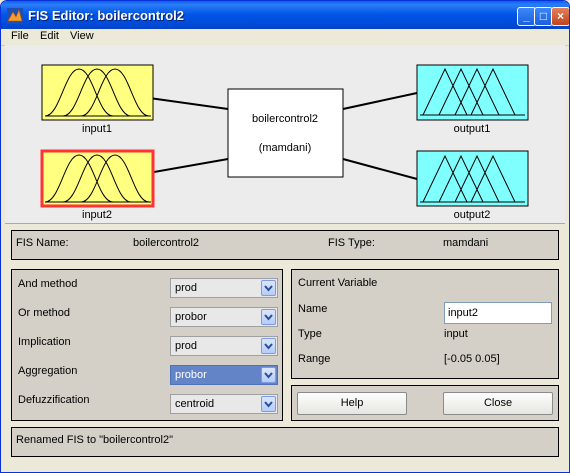  Describe the element at coordinates (285, 16) in the screenshot. I see `title-bar: FIS Editor: boilercontrol2 _ □ ×` at that location.